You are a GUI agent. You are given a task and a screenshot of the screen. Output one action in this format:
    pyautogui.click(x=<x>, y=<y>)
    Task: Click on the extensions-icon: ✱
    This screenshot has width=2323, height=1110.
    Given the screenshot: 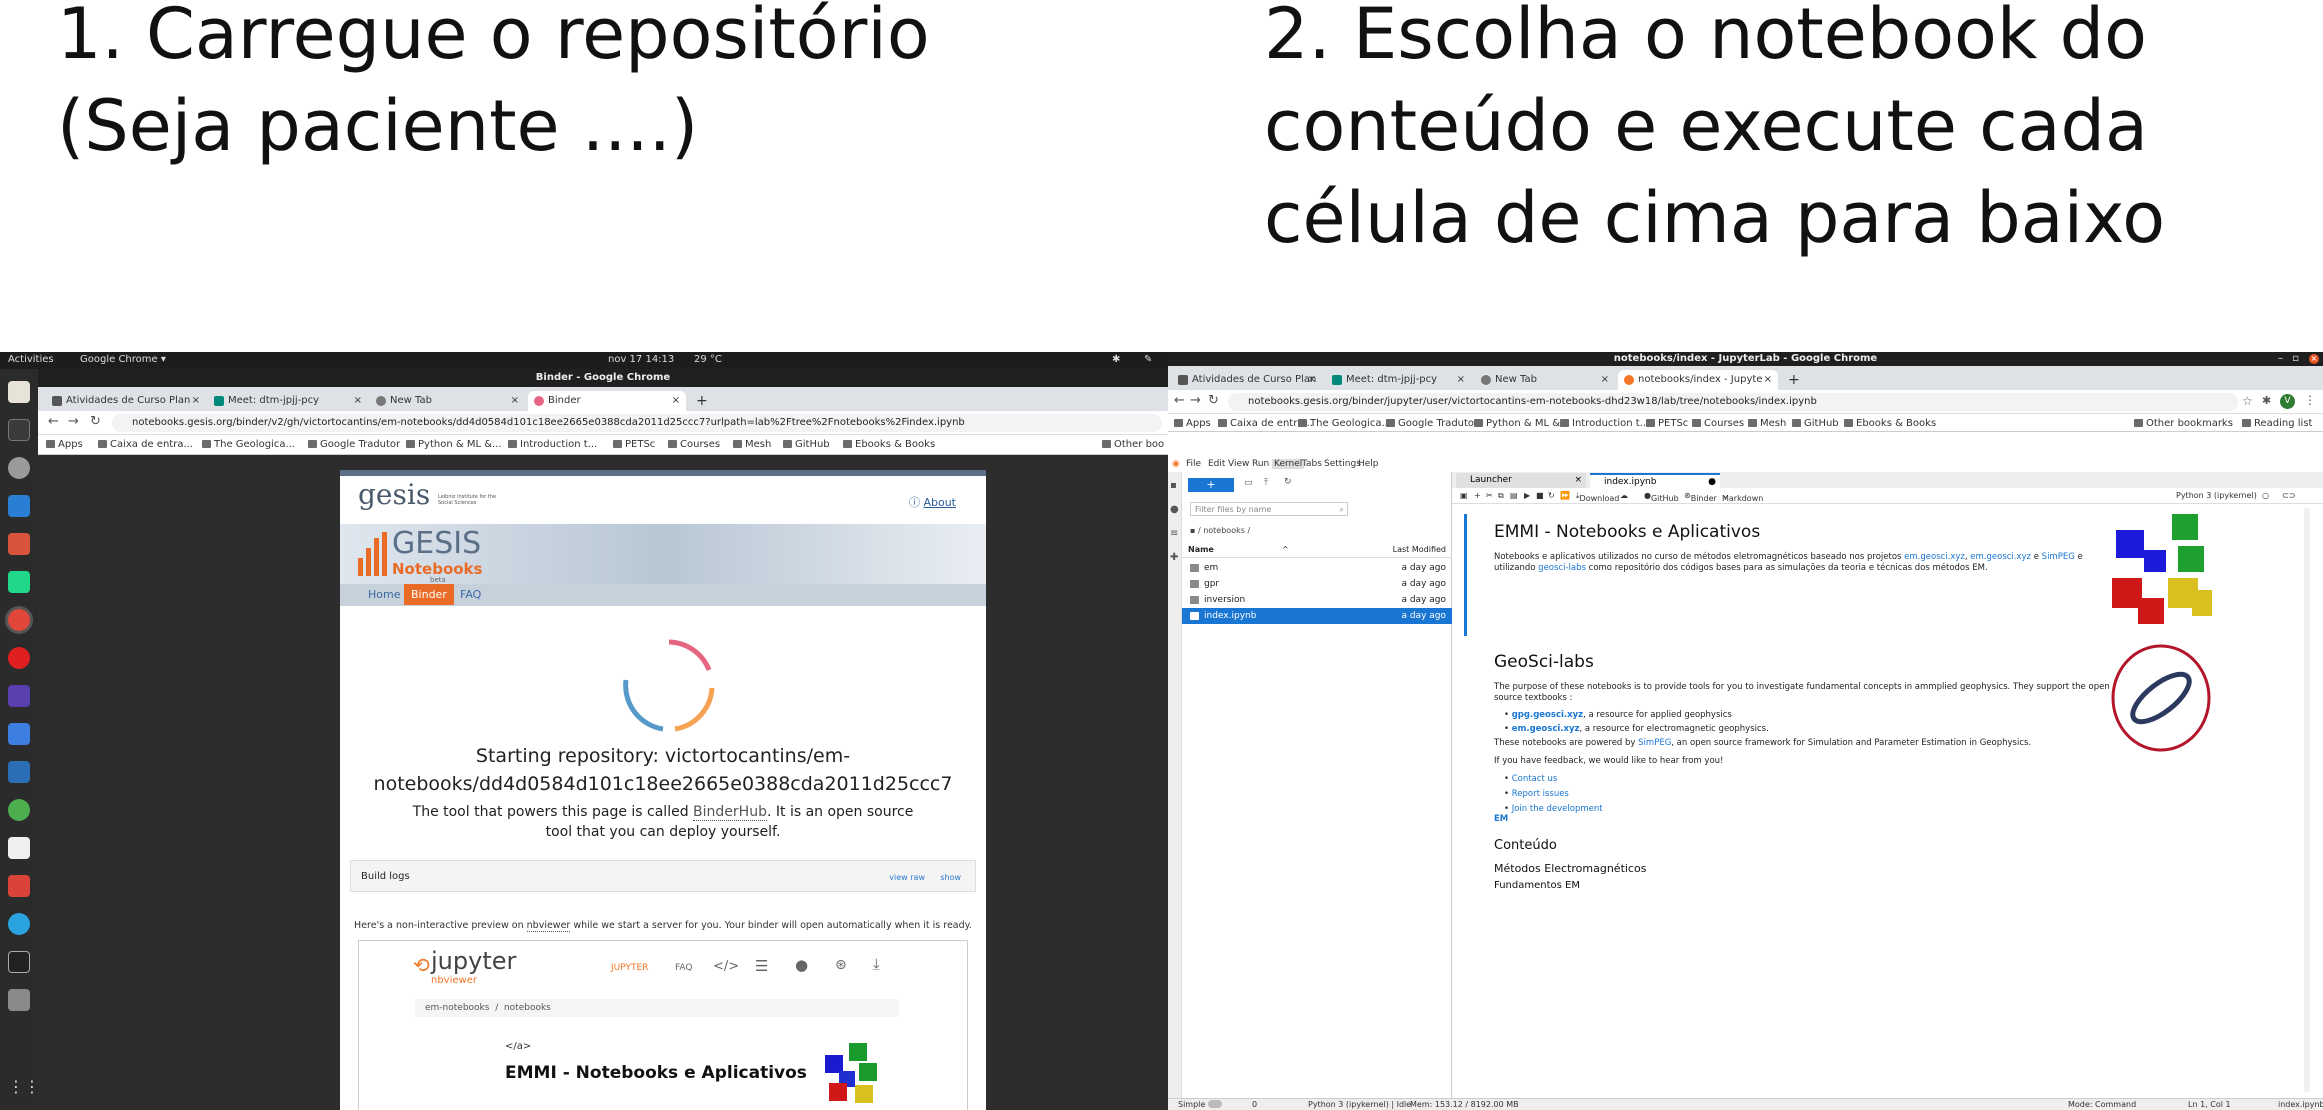 What is the action you would take?
    pyautogui.click(x=2266, y=400)
    